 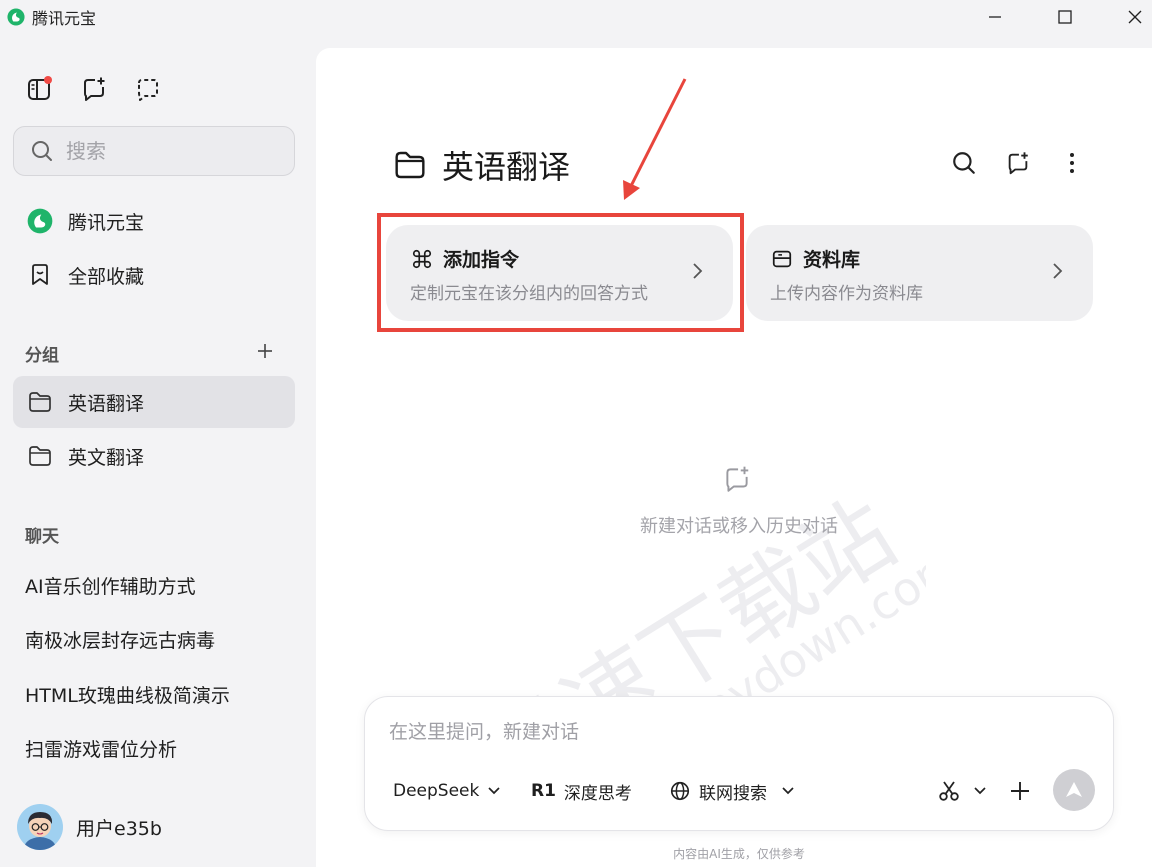 I want to click on new-chat-button, so click(x=94, y=89).